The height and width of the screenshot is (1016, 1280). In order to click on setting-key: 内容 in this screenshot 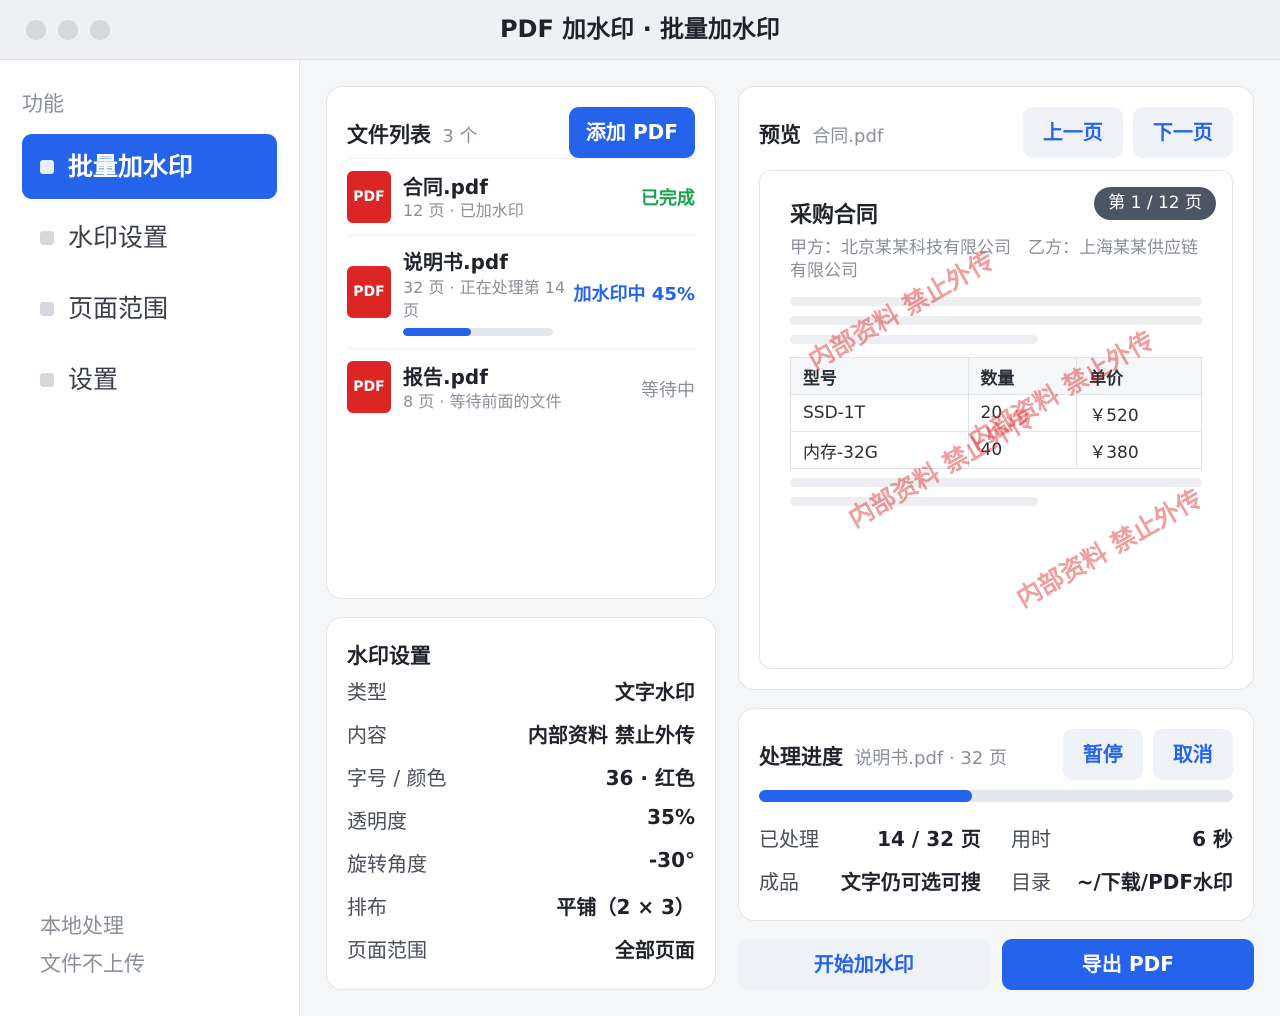, I will do `click(367, 735)`.